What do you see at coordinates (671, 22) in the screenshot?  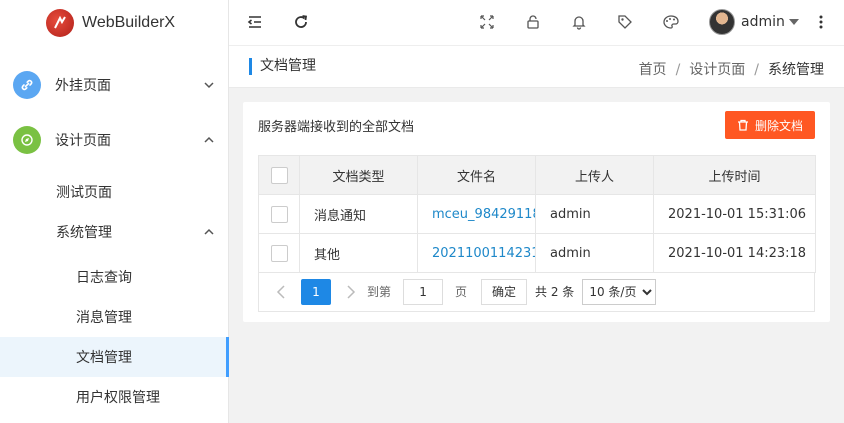 I see `theme-palette-icon` at bounding box center [671, 22].